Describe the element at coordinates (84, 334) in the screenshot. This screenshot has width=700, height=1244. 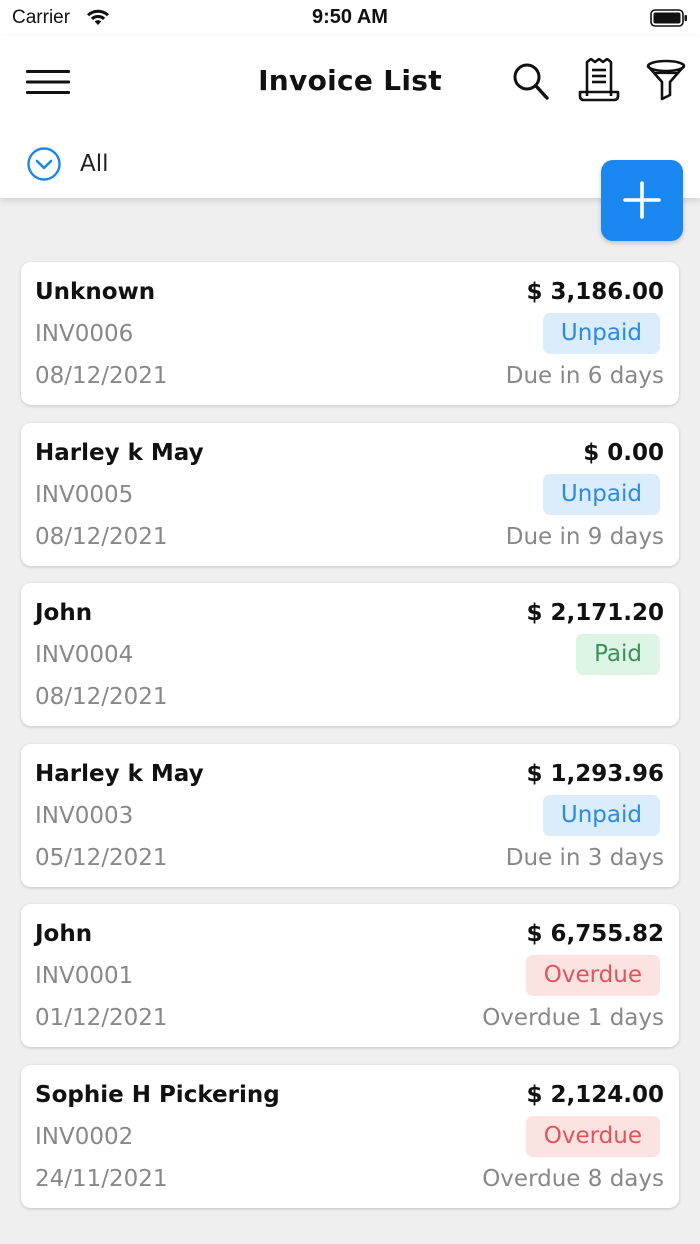
I see `invoice-number: INV0006` at that location.